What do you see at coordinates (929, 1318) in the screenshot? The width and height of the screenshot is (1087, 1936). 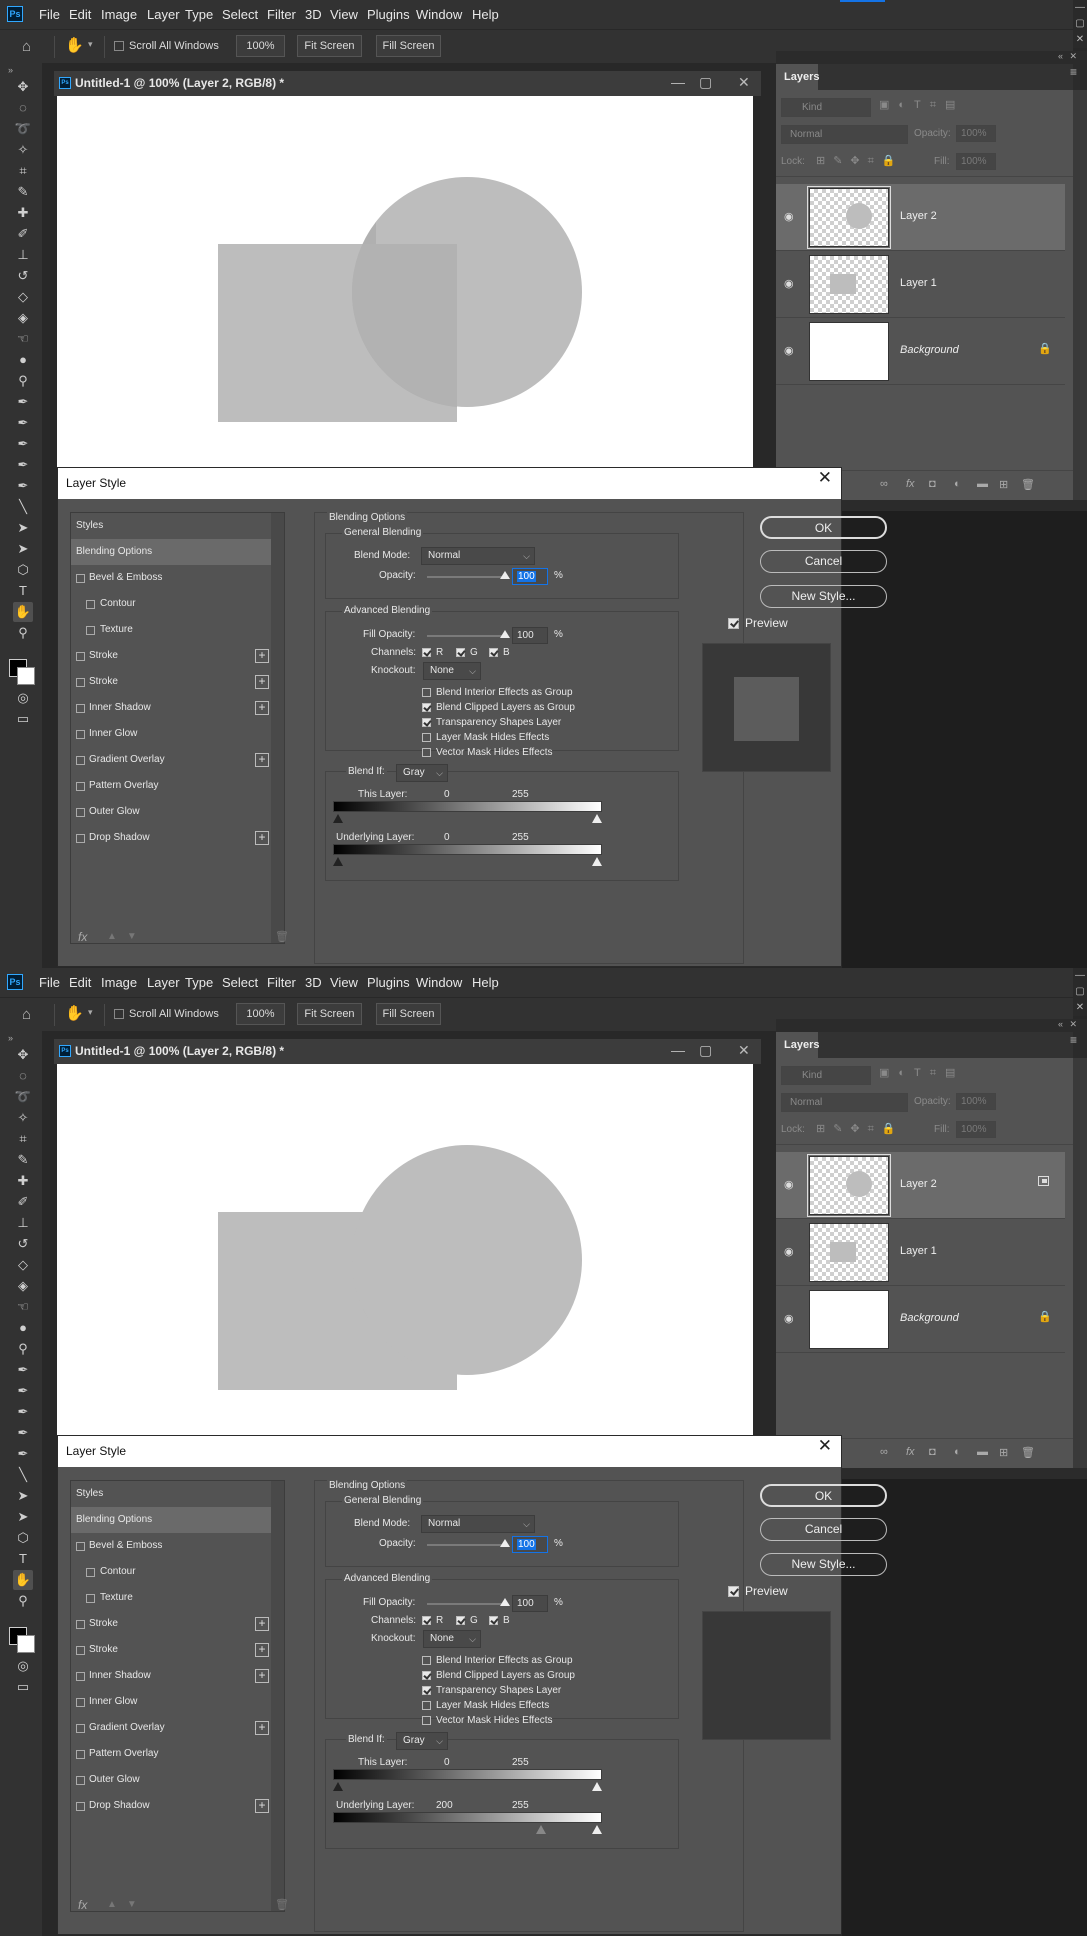 I see `layer-name: Background` at bounding box center [929, 1318].